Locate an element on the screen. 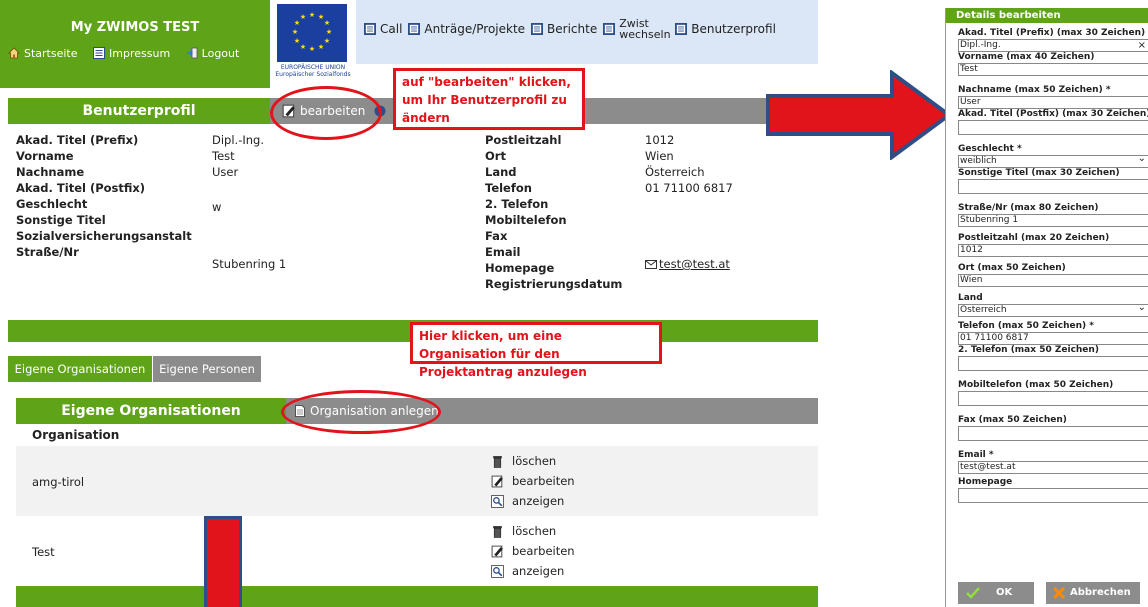 The image size is (1148, 607). postal-code-input: 1012 is located at coordinates (1053, 250).